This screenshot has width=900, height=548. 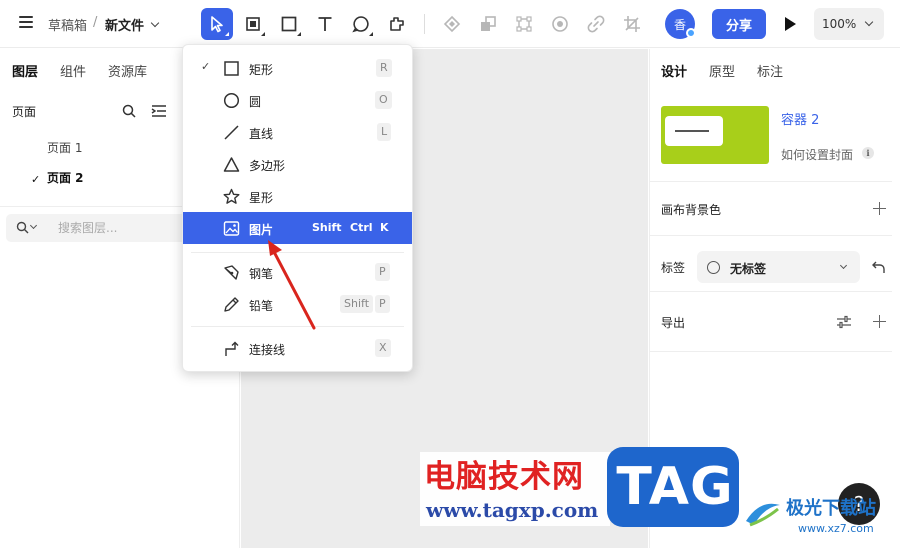 What do you see at coordinates (255, 102) in the screenshot?
I see `menu-item-label: 圆` at bounding box center [255, 102].